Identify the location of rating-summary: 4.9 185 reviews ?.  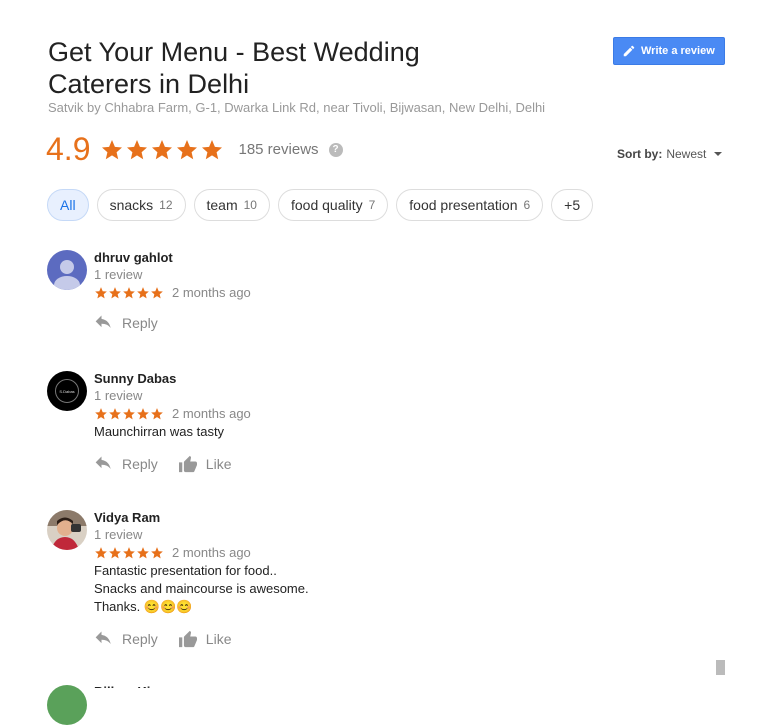
(194, 149).